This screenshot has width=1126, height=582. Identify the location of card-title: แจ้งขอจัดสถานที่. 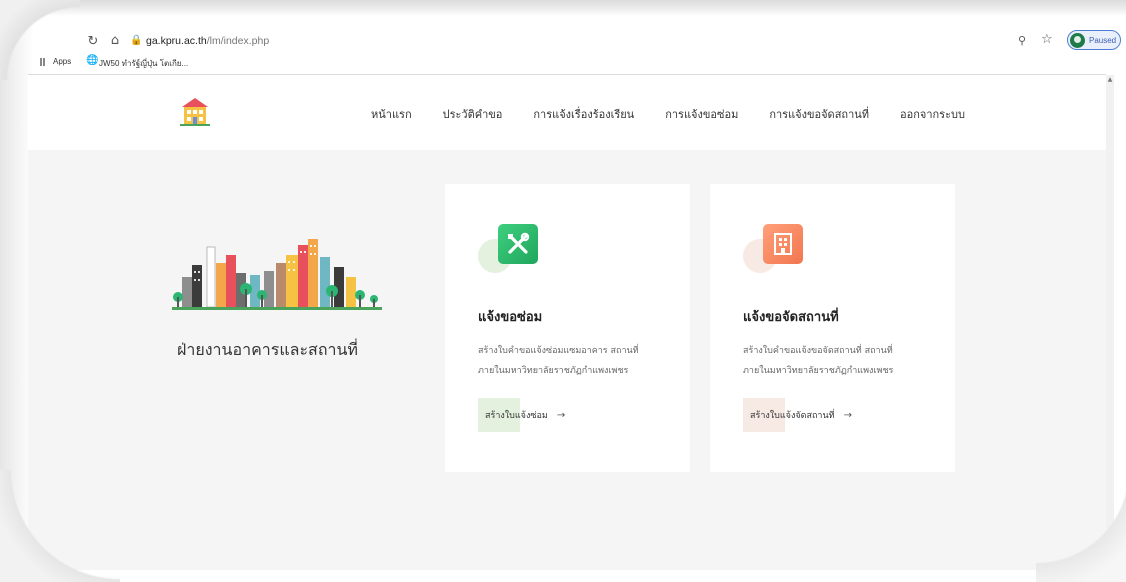
(791, 317).